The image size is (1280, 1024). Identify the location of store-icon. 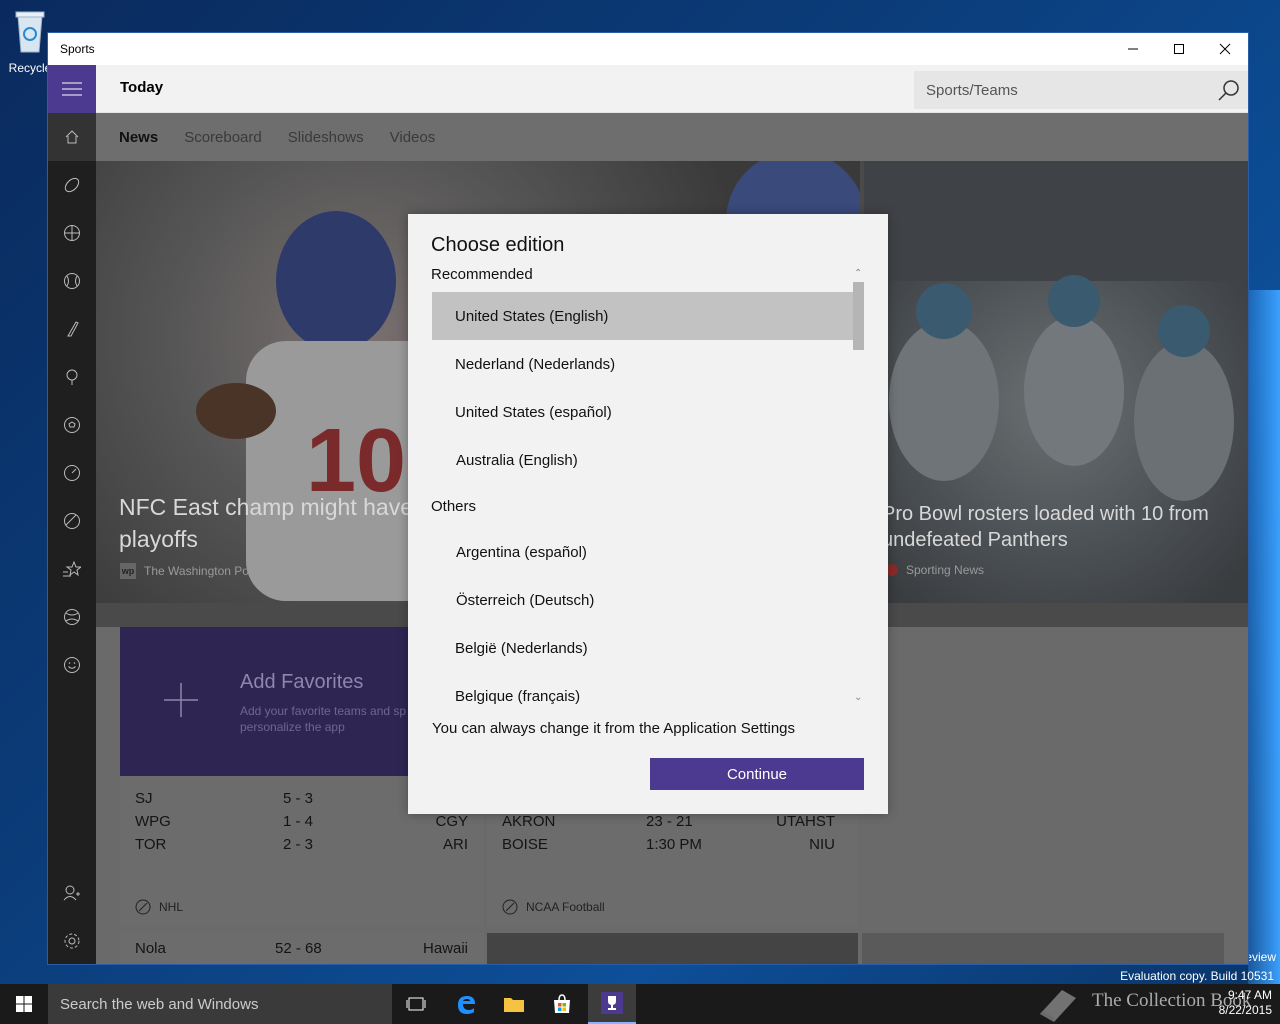
(562, 1003).